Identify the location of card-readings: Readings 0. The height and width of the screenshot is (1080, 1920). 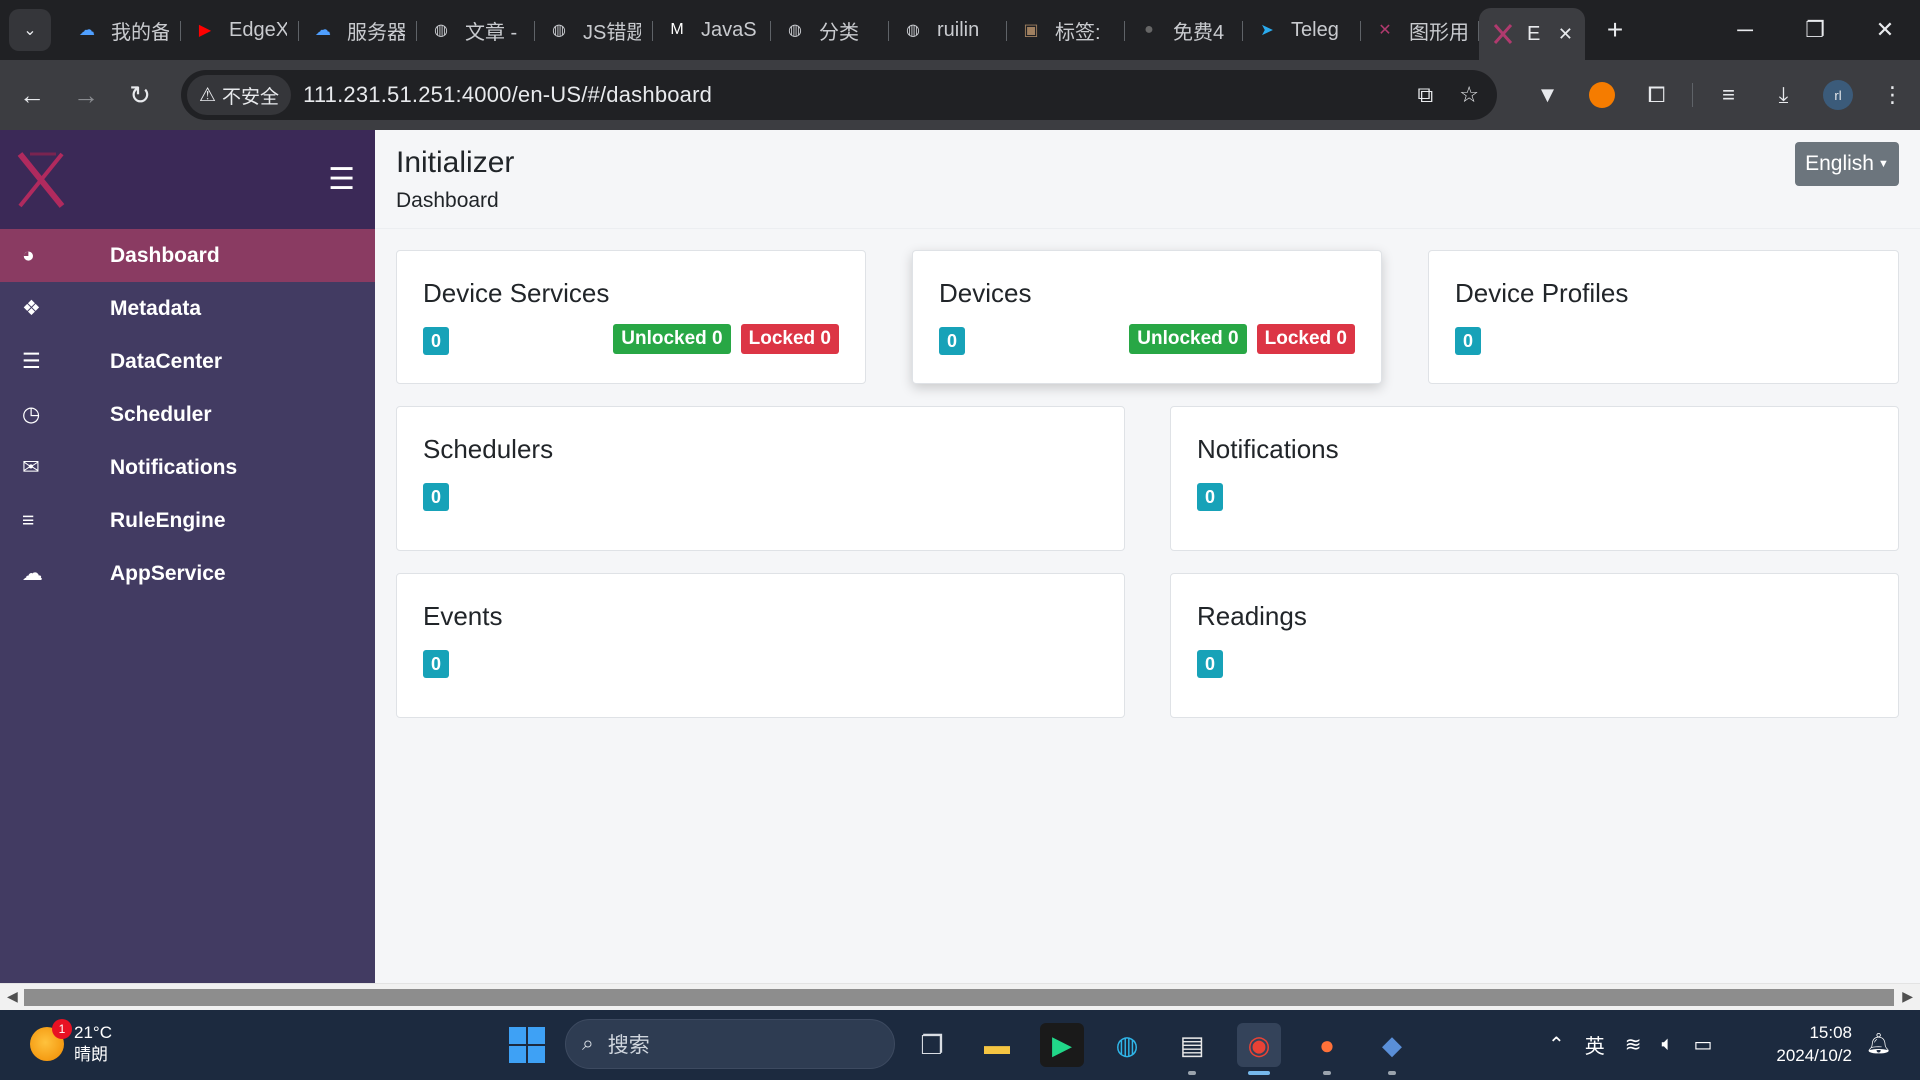
(1534, 645).